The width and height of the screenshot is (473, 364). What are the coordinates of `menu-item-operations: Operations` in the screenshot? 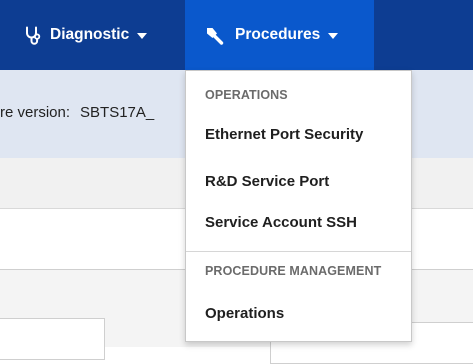 It's located at (244, 313).